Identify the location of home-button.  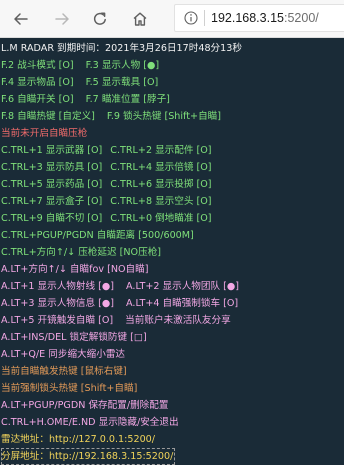
(140, 19).